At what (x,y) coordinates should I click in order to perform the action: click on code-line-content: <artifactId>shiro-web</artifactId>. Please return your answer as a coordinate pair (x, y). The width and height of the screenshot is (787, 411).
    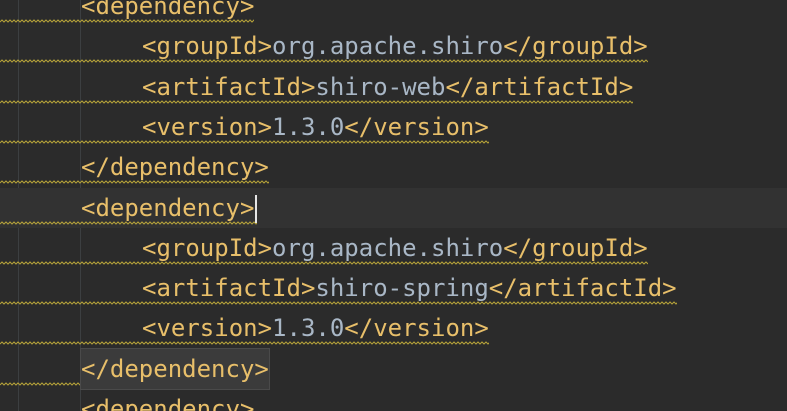
    Looking at the image, I should click on (387, 87).